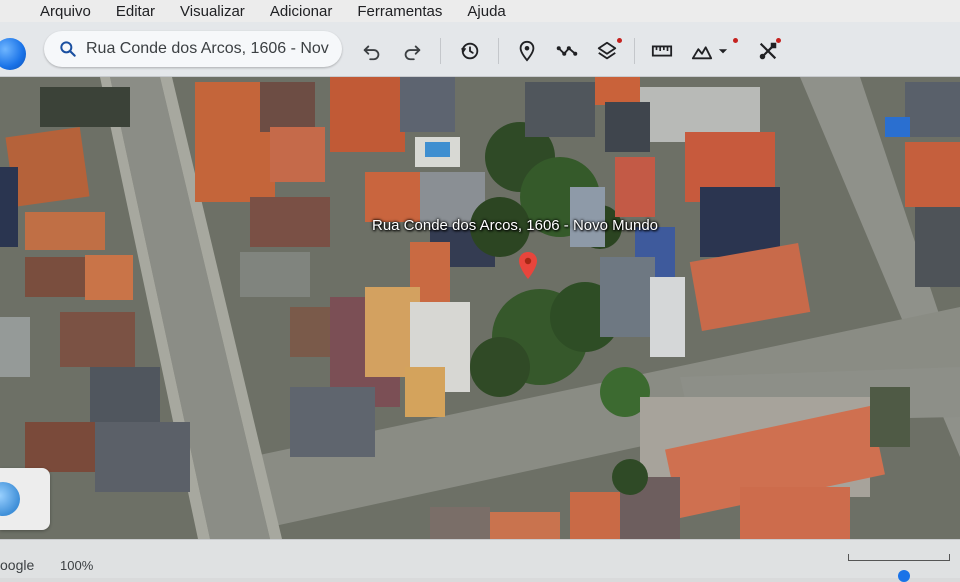  I want to click on undo-button, so click(372, 51).